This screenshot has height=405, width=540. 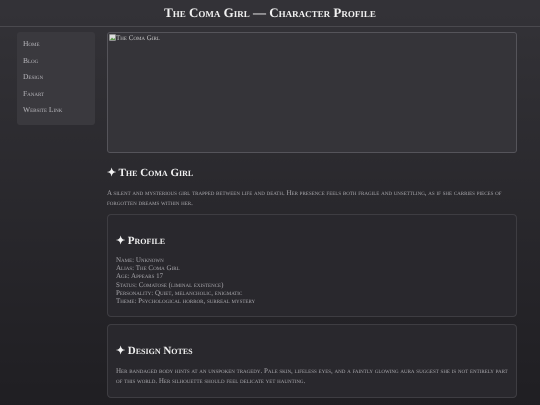 I want to click on section-heading: ✦ The Coma Girl, so click(x=150, y=172).